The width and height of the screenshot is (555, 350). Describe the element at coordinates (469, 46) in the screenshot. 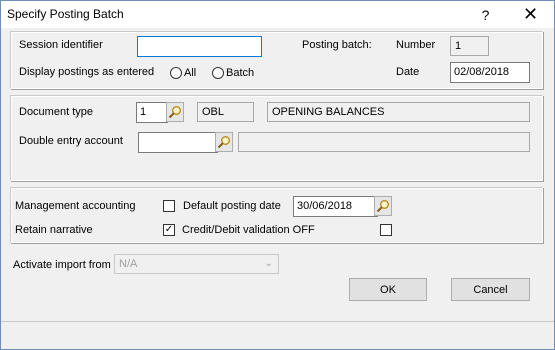

I see `batch-number-field: 1` at that location.